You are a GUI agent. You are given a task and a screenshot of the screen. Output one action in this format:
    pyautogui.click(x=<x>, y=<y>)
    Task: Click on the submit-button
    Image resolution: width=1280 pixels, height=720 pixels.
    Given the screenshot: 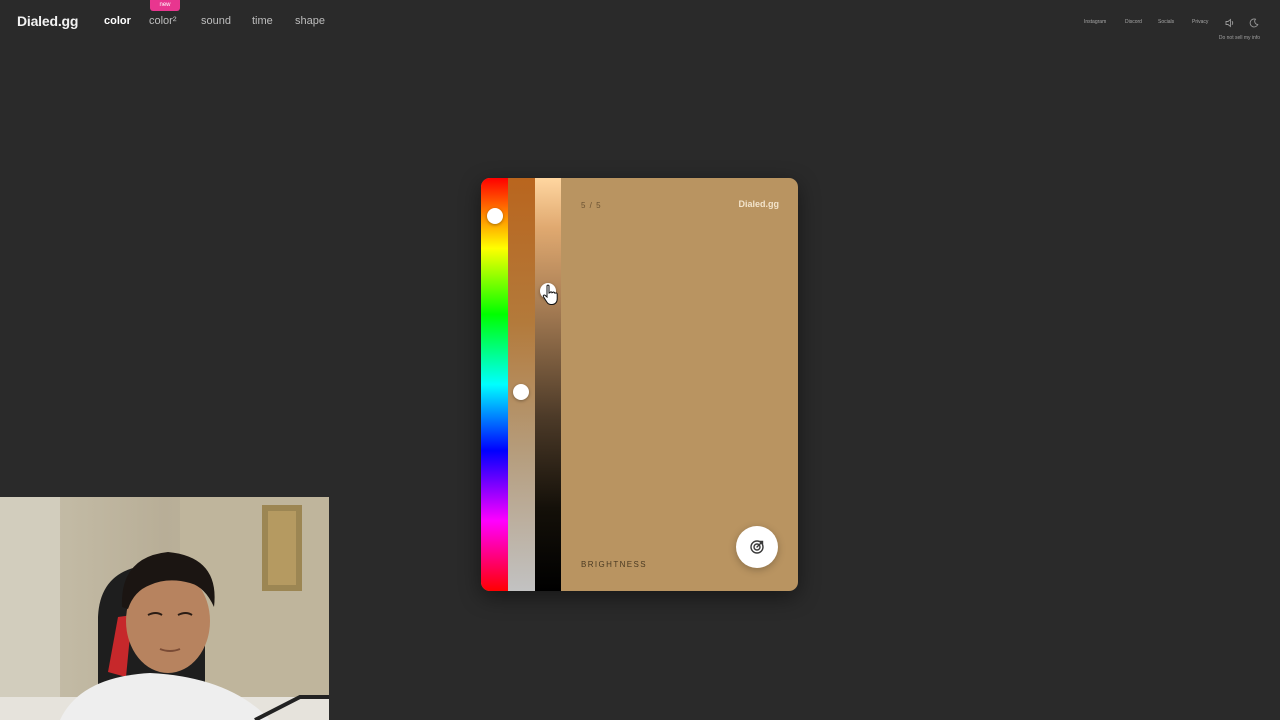 What is the action you would take?
    pyautogui.click(x=757, y=547)
    